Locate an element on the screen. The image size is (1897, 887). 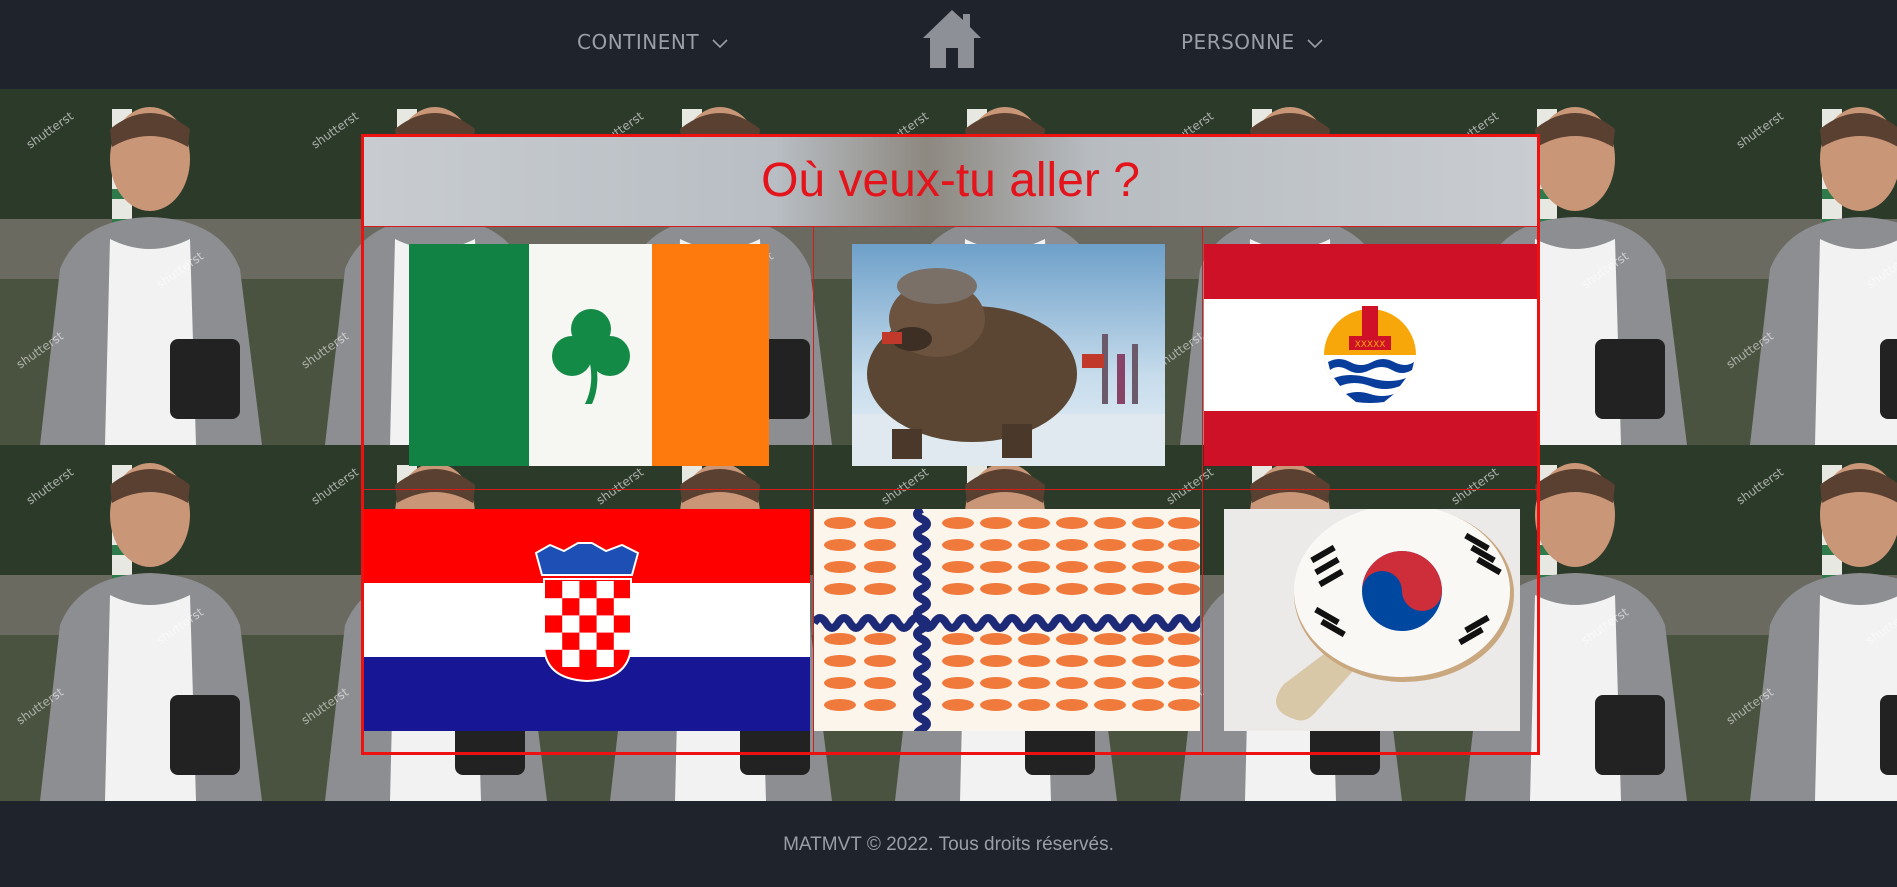
svg-text: XXXXX is located at coordinates (1370, 345).